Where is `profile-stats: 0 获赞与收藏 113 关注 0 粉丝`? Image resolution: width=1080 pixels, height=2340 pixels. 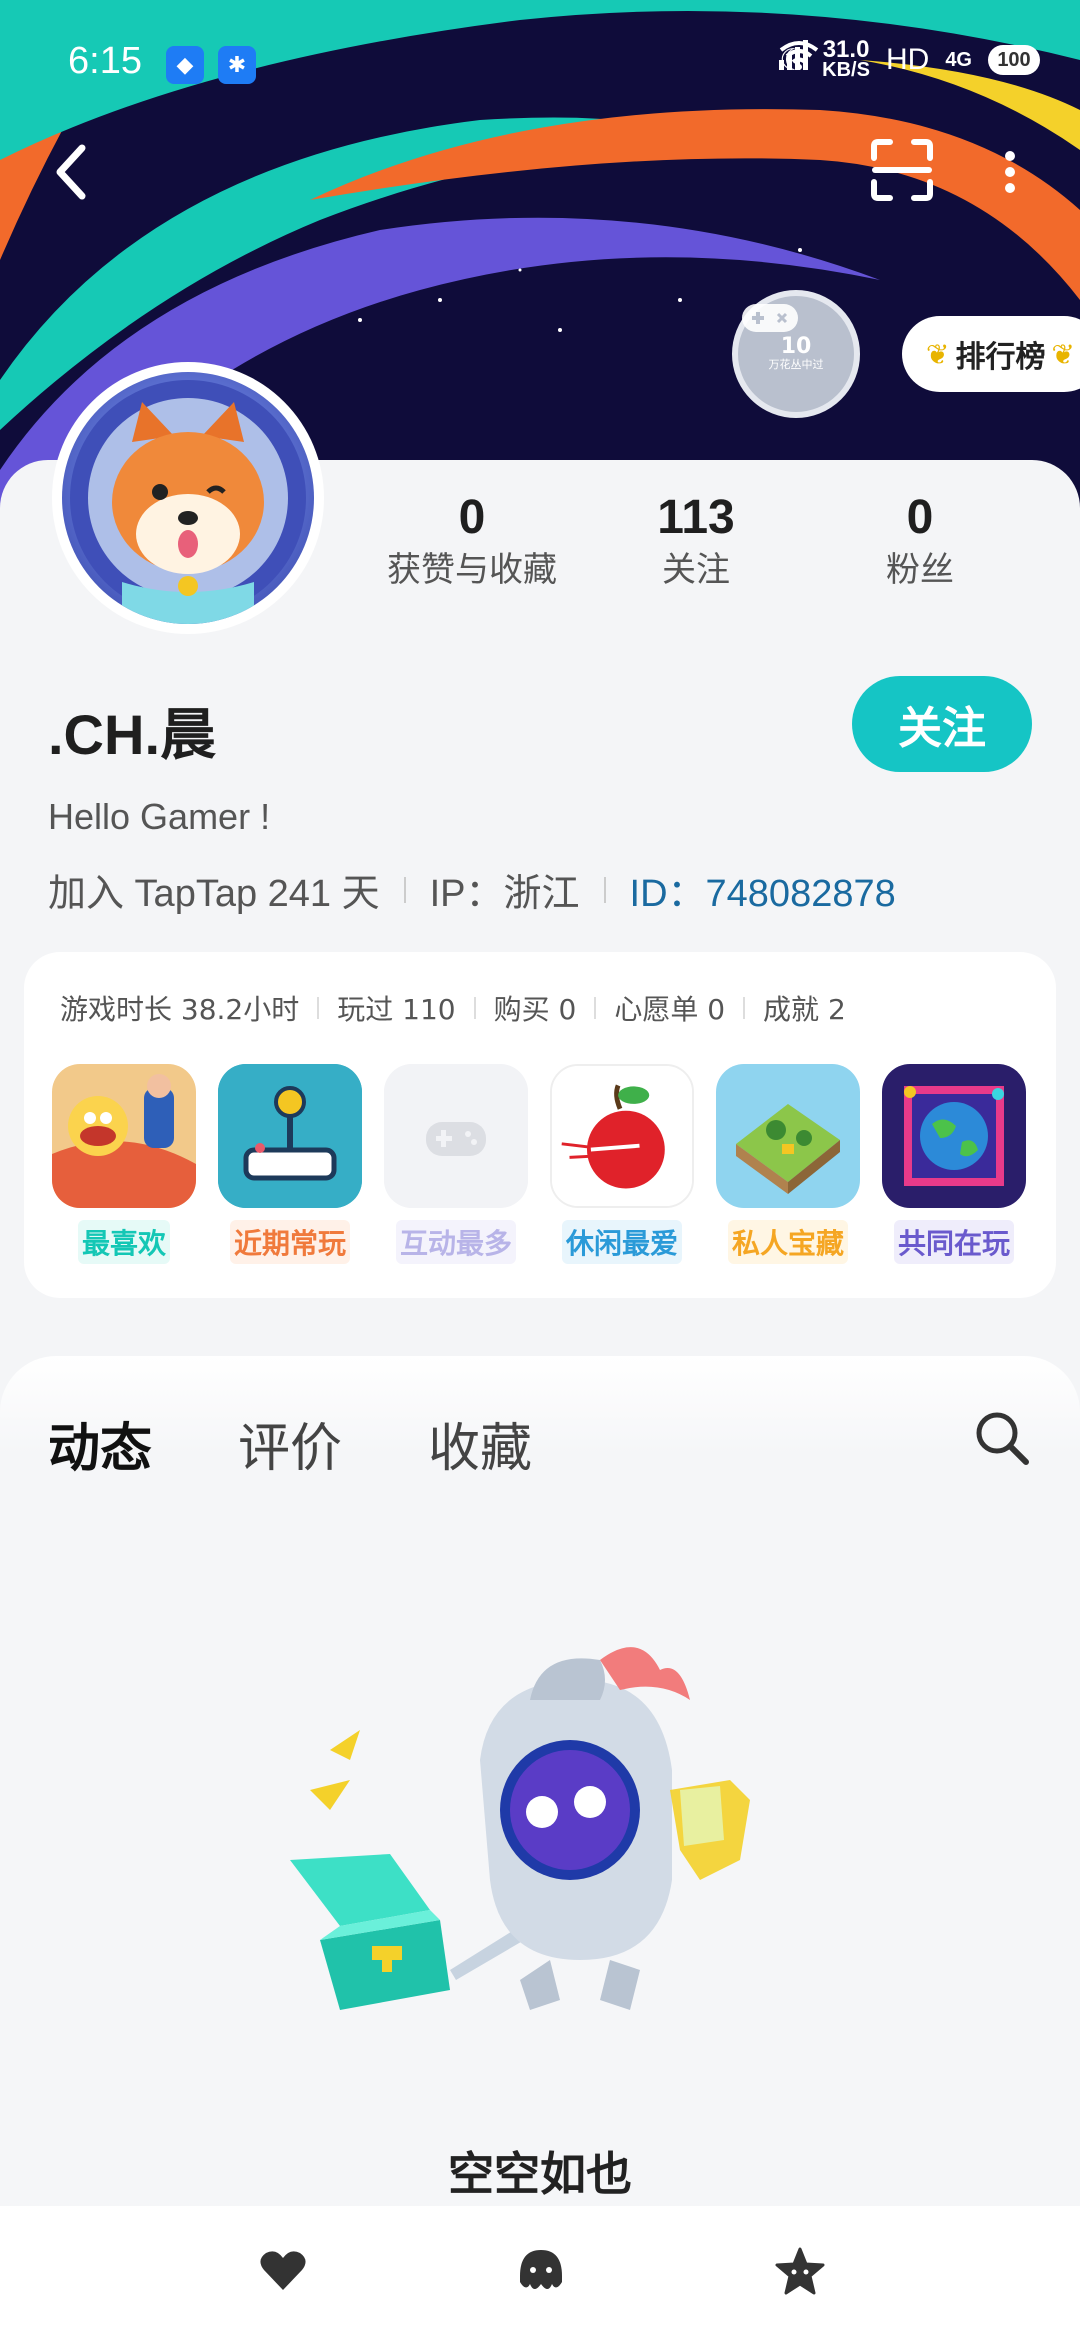 profile-stats: 0 获赞与收藏 113 关注 0 粉丝 is located at coordinates (540, 550).